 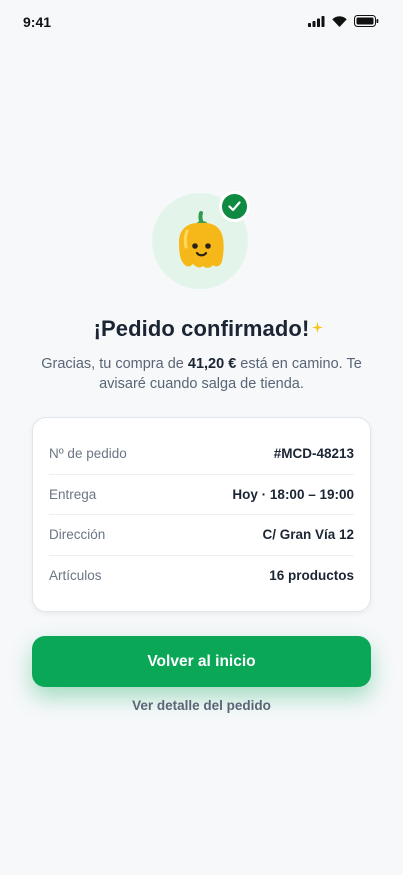 I want to click on check-icon, so click(x=234, y=206).